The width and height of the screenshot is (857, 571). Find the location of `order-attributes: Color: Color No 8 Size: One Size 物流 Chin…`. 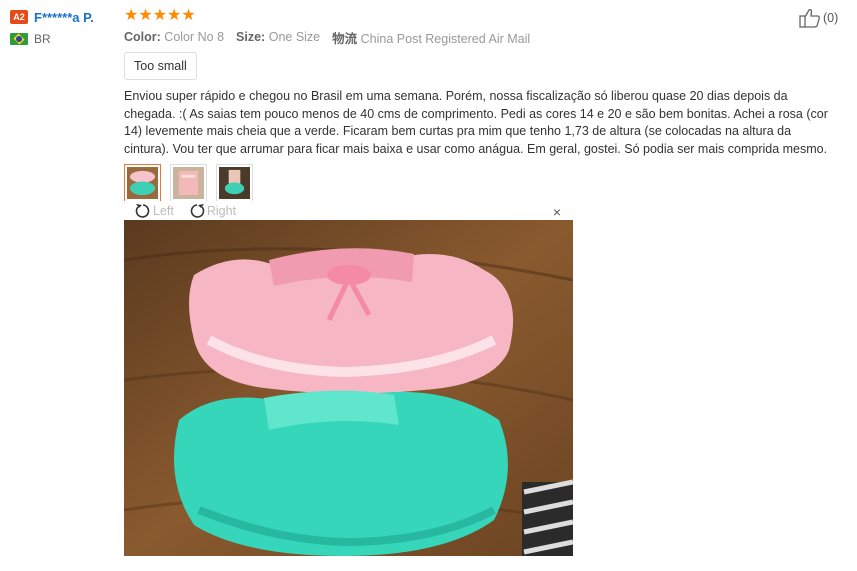

order-attributes: Color: Color No 8 Size: One Size 物流 Chin… is located at coordinates (479, 37).